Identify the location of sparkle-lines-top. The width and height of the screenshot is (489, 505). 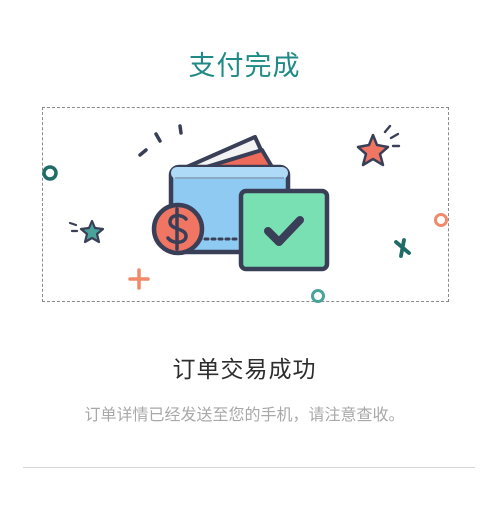
(160, 140).